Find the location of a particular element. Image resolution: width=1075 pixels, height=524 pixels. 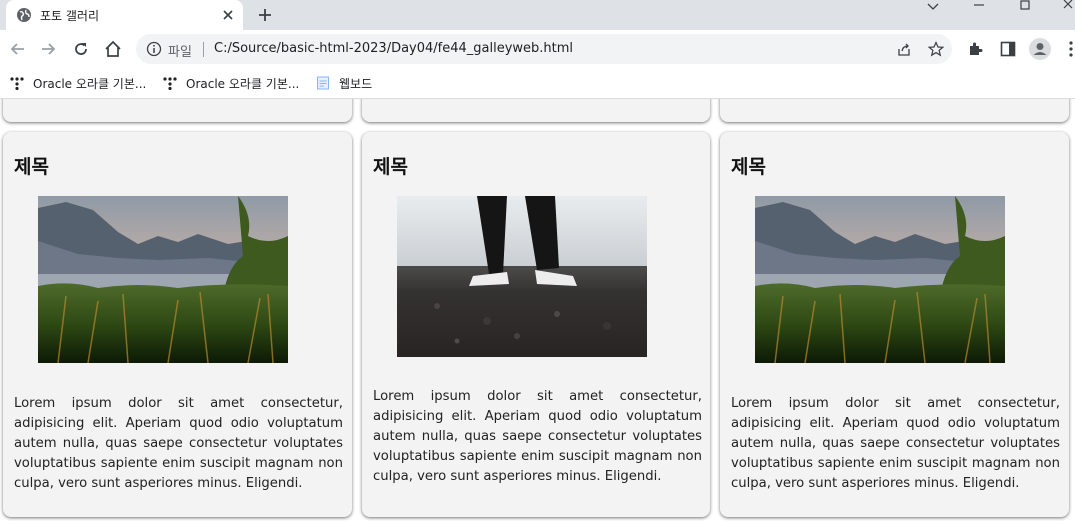

close-window-icon is located at coordinates (1067, 9).